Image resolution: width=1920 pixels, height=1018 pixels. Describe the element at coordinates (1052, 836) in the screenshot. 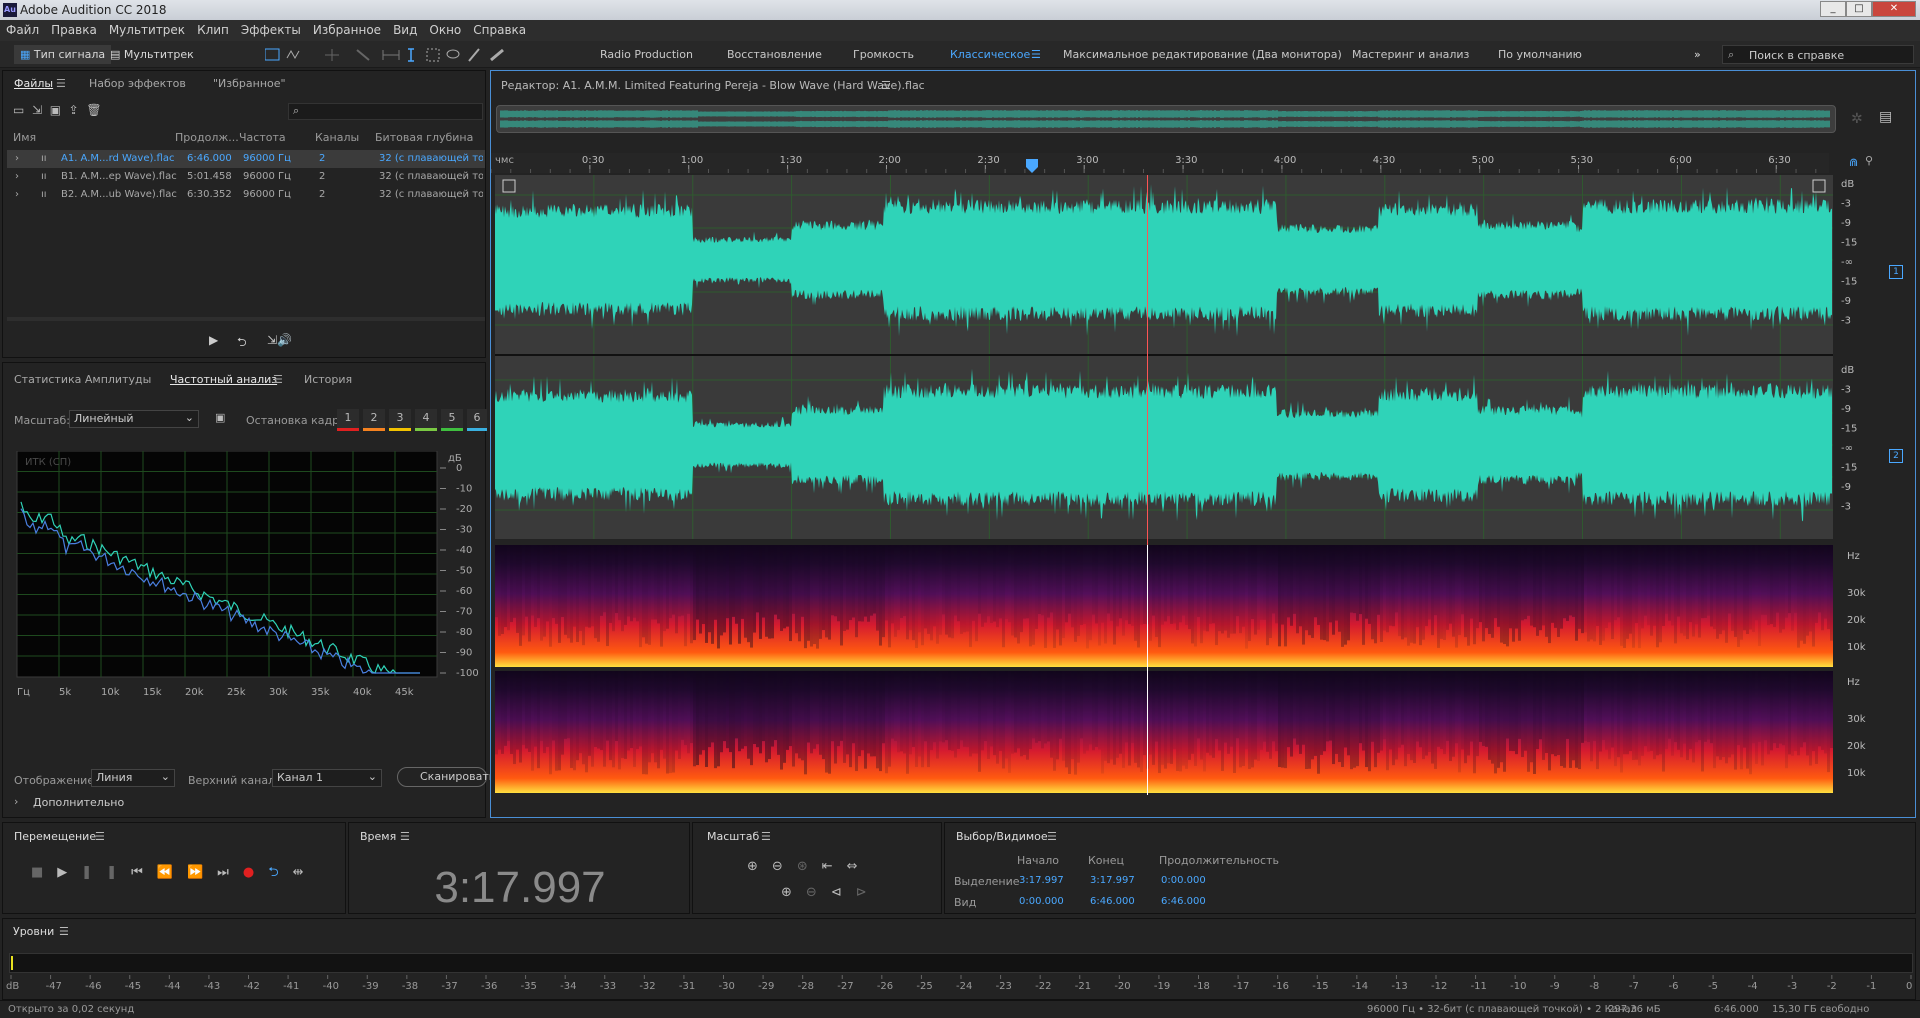

I see `selection-menu-icon: ☰` at that location.